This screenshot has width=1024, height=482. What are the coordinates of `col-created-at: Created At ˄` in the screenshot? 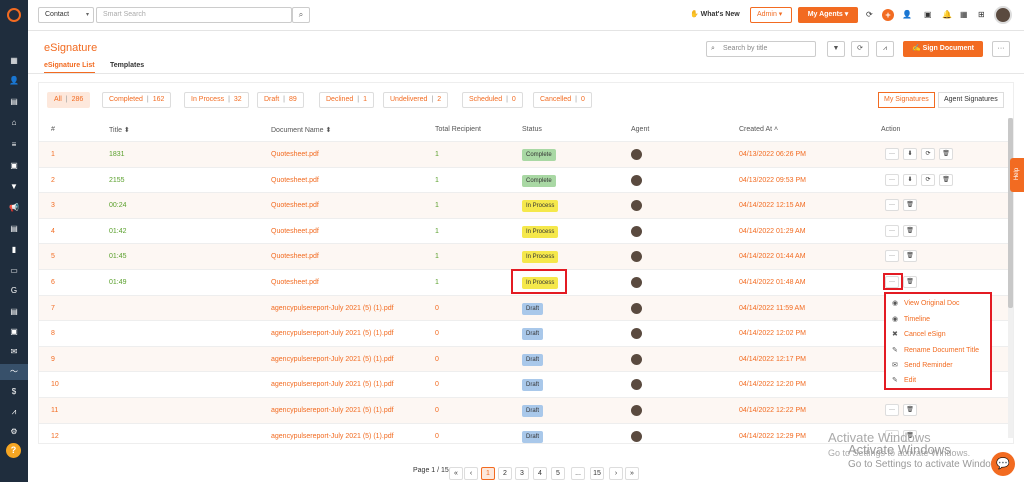 It's located at (758, 129).